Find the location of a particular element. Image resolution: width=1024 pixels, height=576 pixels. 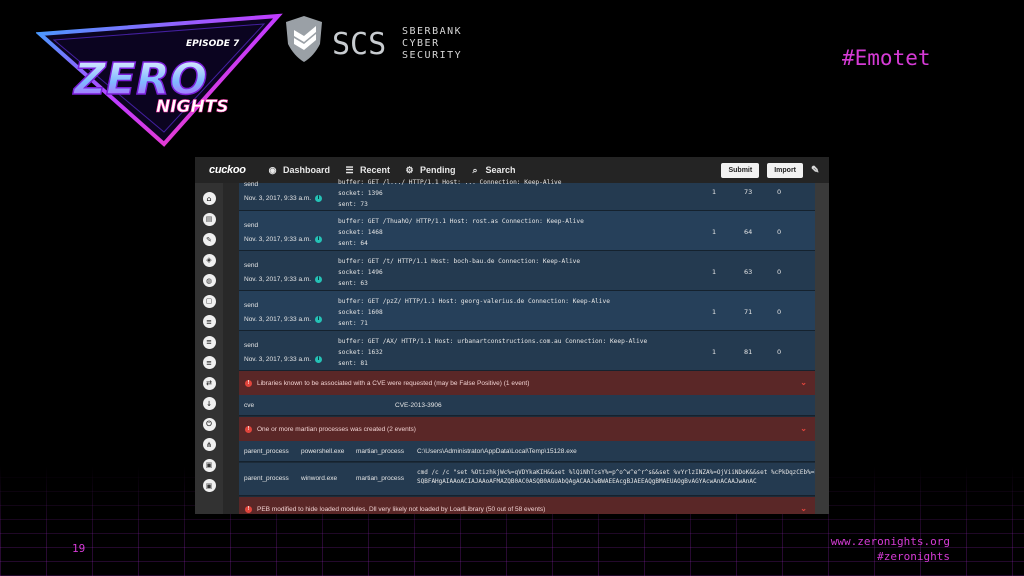

nav-dashboard-label: Dashboard is located at coordinates (307, 170).